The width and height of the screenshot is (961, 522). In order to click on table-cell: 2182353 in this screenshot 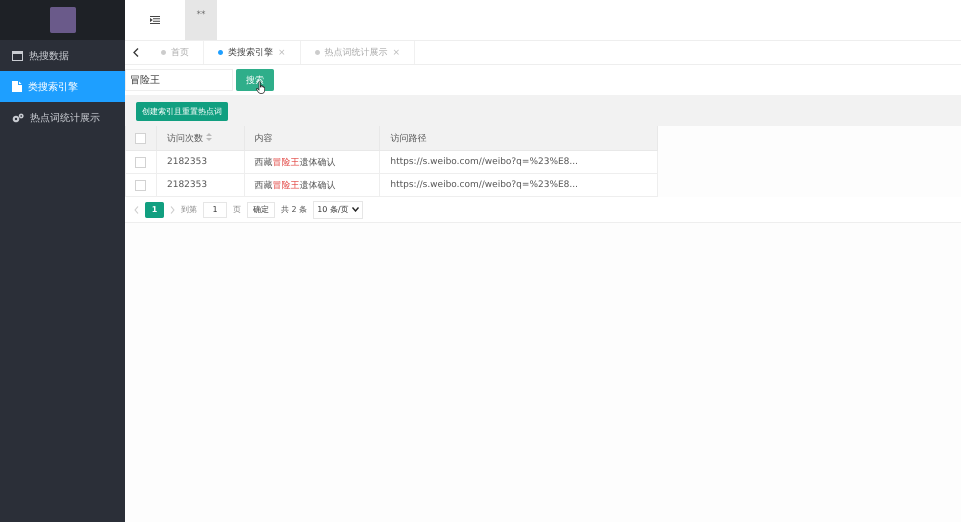, I will do `click(200, 162)`.